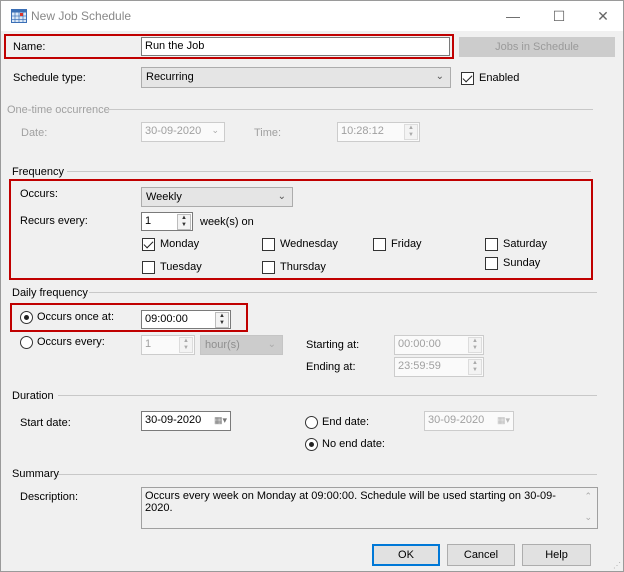  Describe the element at coordinates (353, 444) in the screenshot. I see `no-end-date-label: No end date:` at that location.